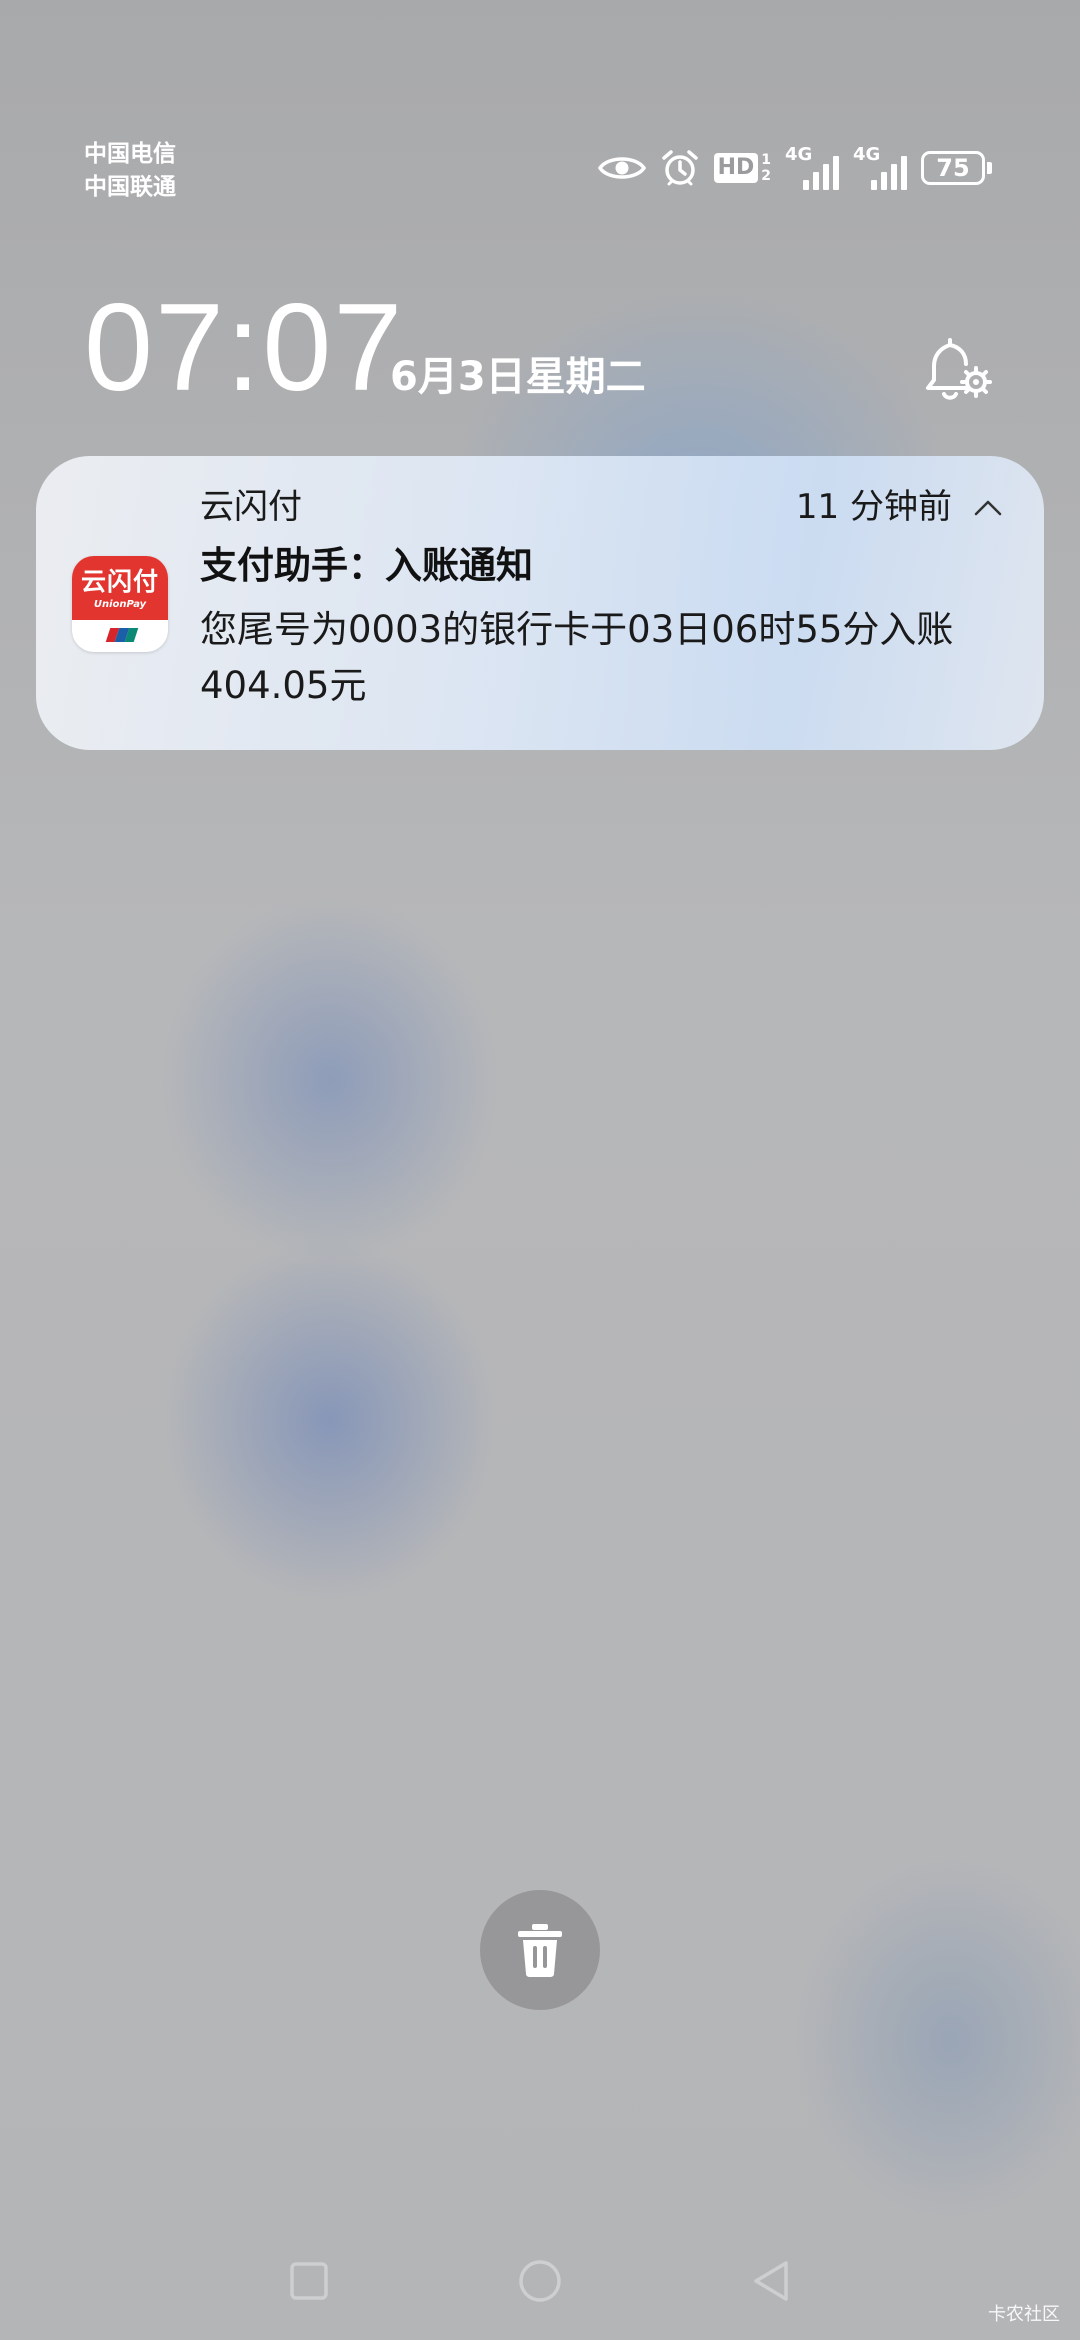  Describe the element at coordinates (244, 348) in the screenshot. I see `lockscreen-clock: 07:07` at that location.